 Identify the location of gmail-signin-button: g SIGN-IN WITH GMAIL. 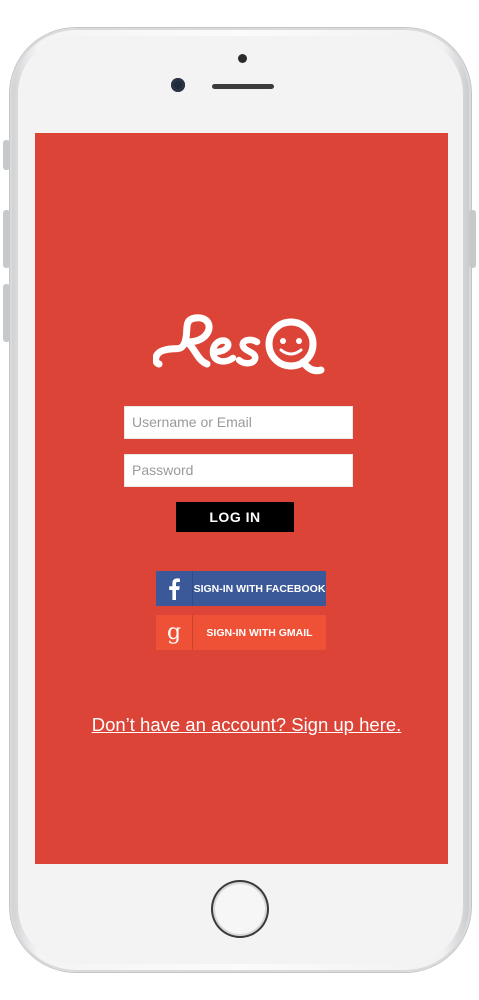
(241, 632).